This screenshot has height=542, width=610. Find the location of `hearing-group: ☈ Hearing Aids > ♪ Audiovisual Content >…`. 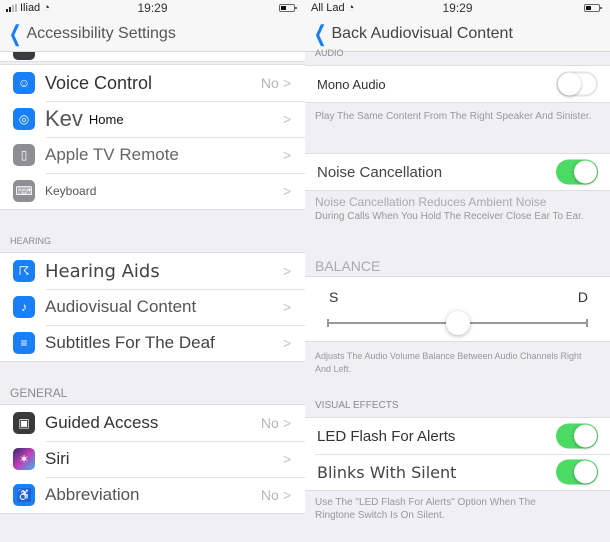

hearing-group: ☈ Hearing Aids > ♪ Audiovisual Content >… is located at coordinates (152, 307).